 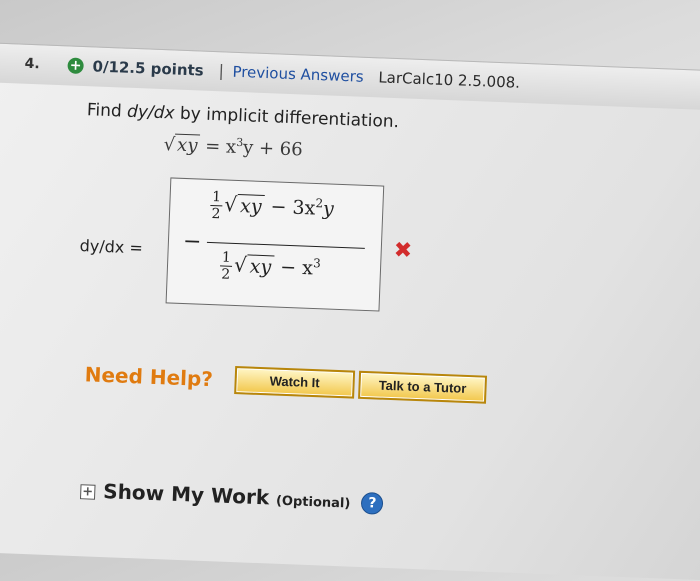 I want to click on answer-denominator: 1 2 √ xy − x3, so click(x=270, y=267).